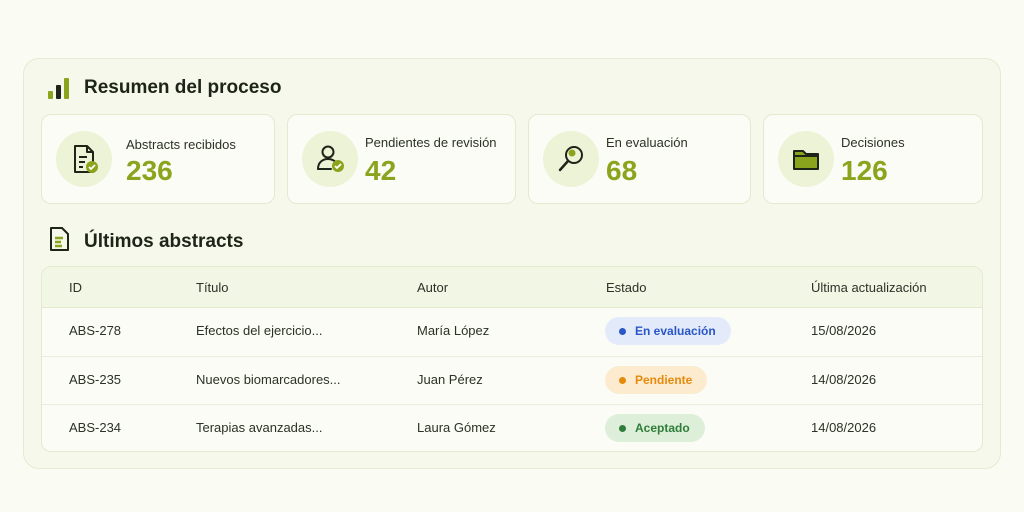  What do you see at coordinates (183, 87) in the screenshot?
I see `summary-title: Resumen del proceso` at bounding box center [183, 87].